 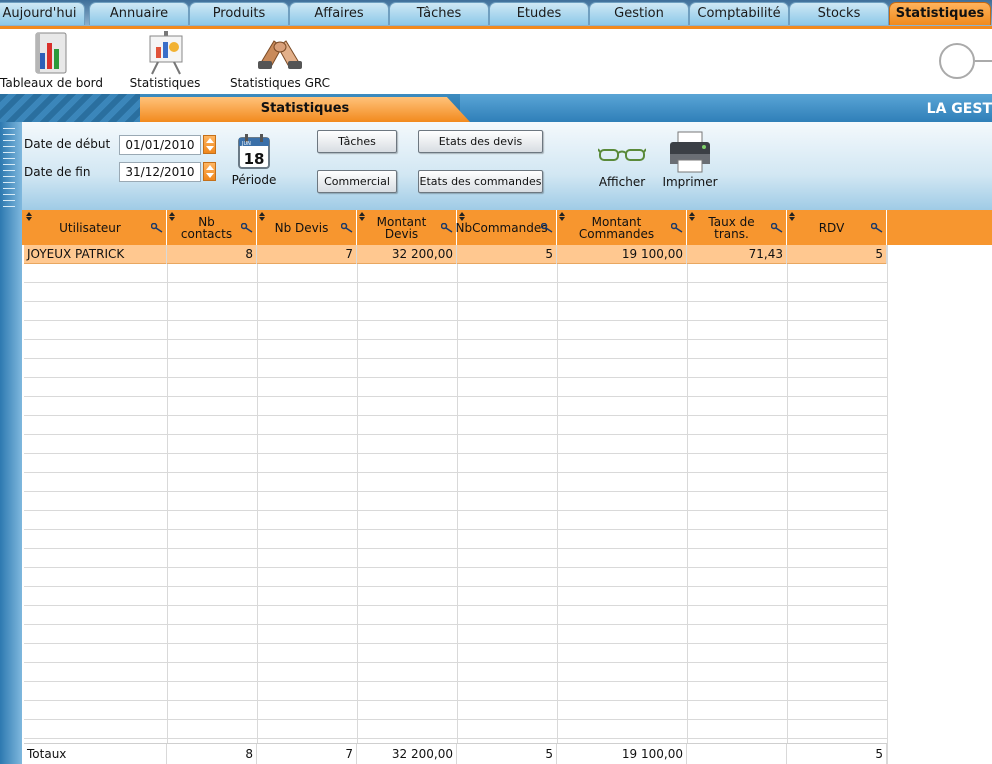 I want to click on tab-statistiques: Statistiques, so click(x=940, y=13).